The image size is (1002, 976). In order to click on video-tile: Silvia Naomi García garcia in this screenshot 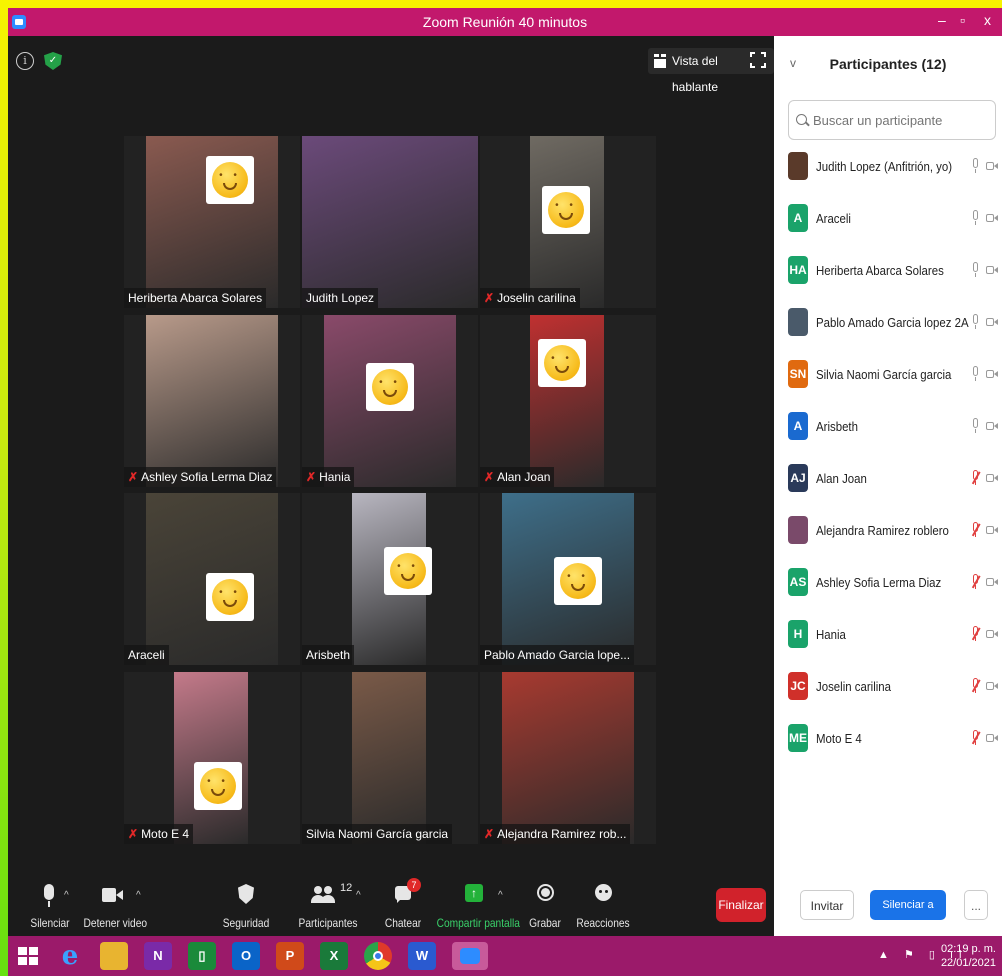, I will do `click(390, 758)`.